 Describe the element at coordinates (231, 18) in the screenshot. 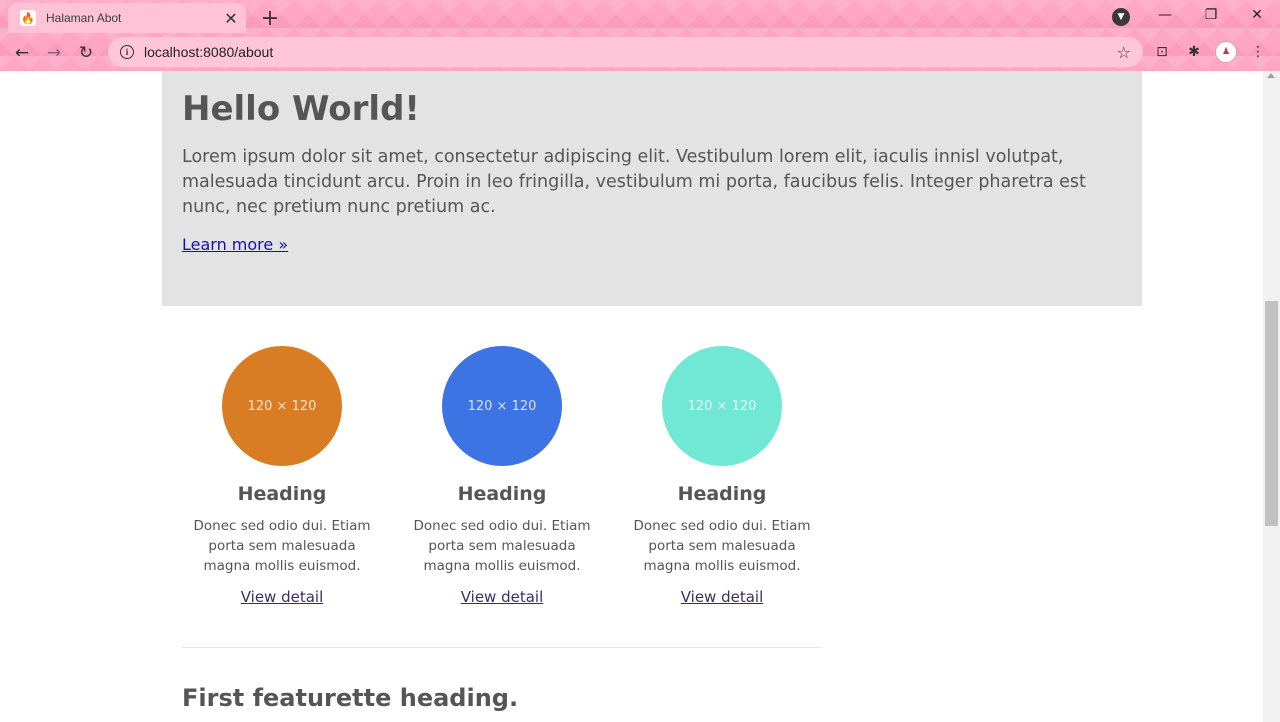

I see `close-icon: ✕` at that location.